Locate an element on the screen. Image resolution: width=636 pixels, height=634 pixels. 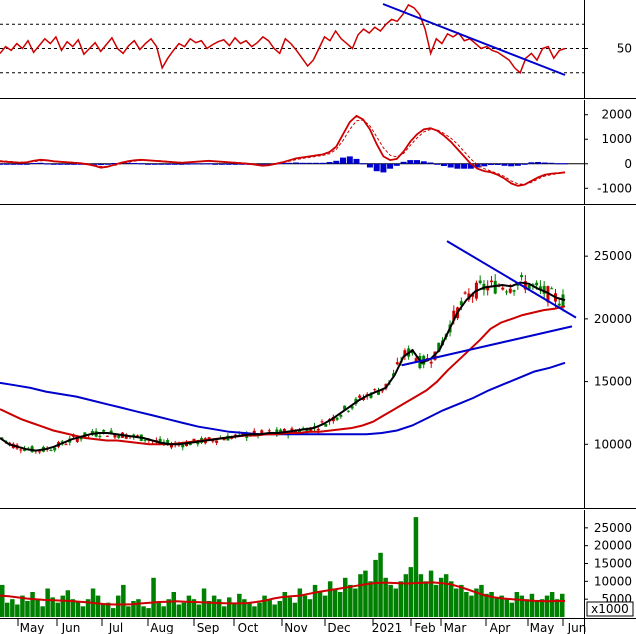
x-axis-label-5: Oct is located at coordinates (248, 627).